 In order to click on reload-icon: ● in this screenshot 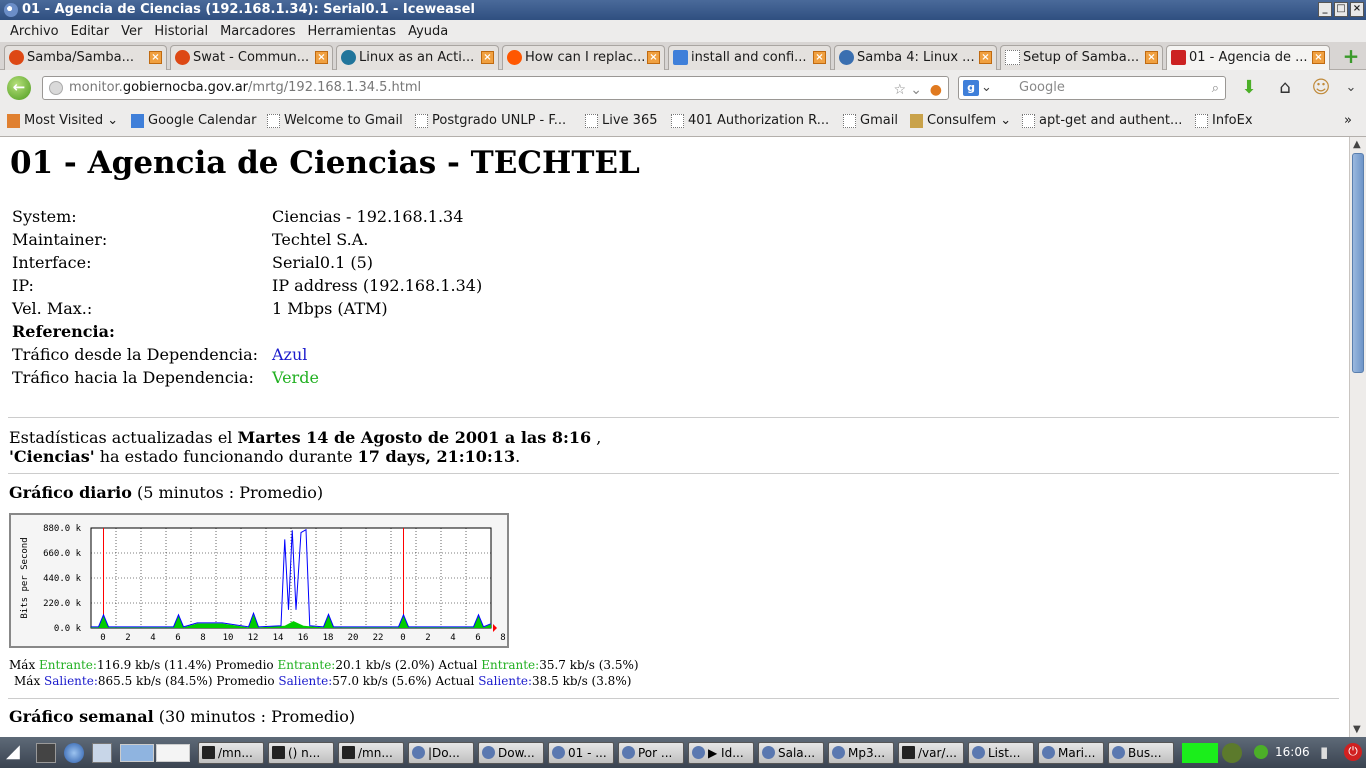, I will do `click(936, 90)`.